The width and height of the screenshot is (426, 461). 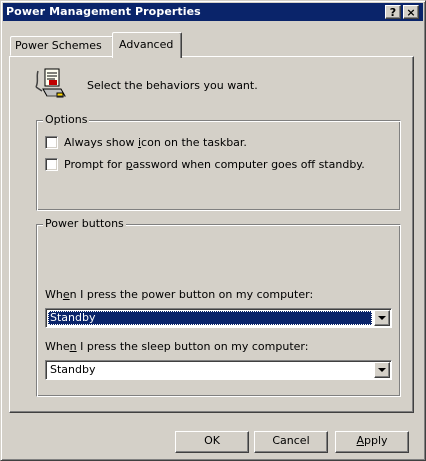 I want to click on sleep-button-value: Standby, so click(x=73, y=369).